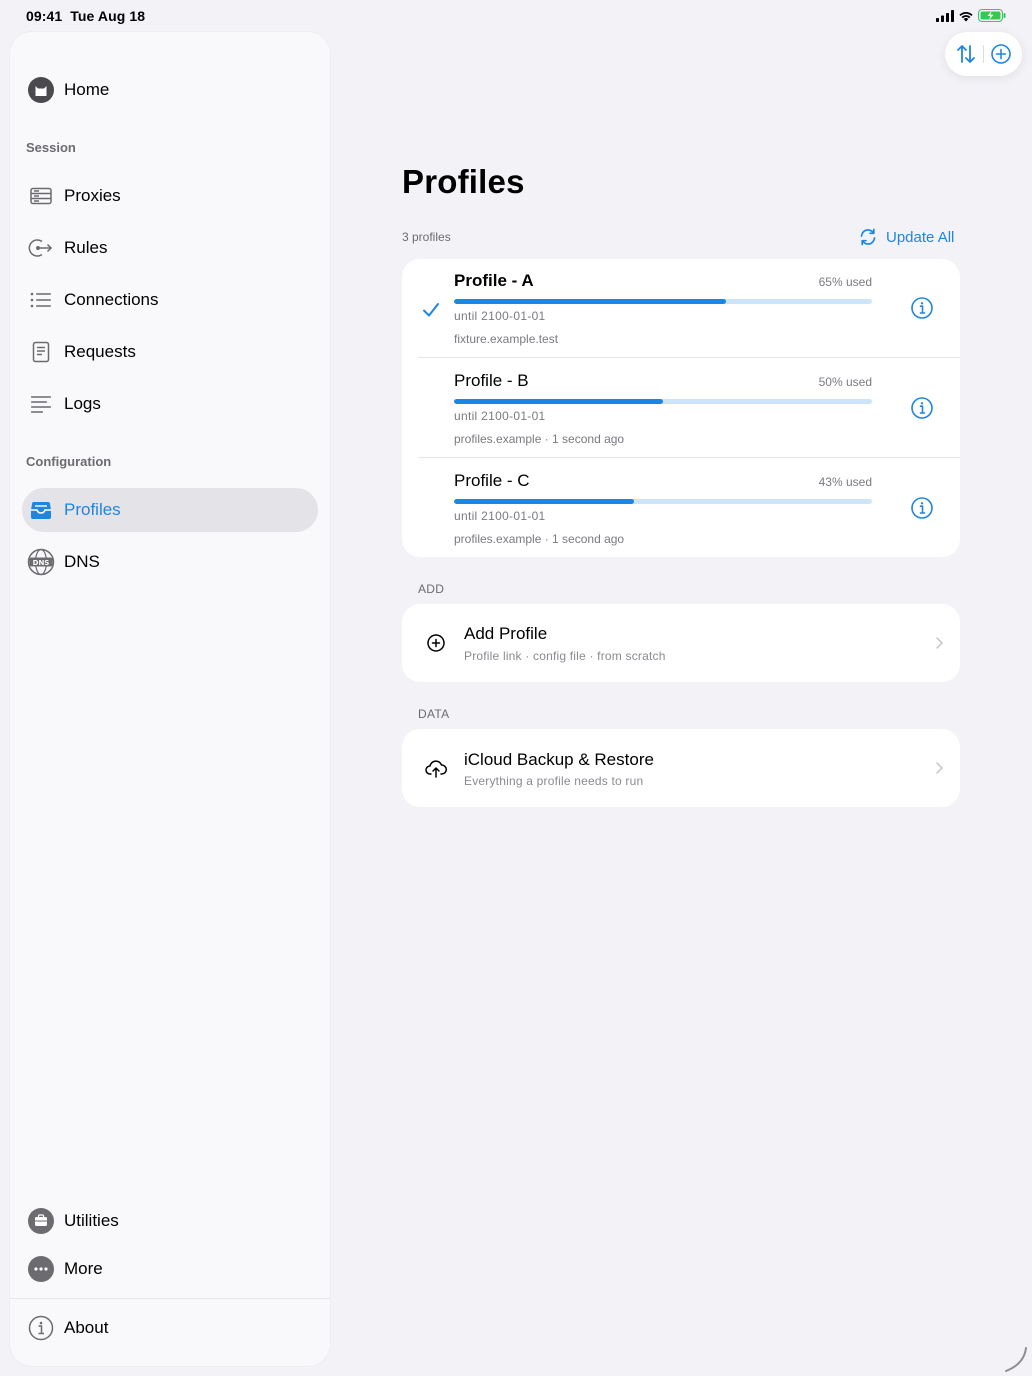  I want to click on battery-icon, so click(992, 15).